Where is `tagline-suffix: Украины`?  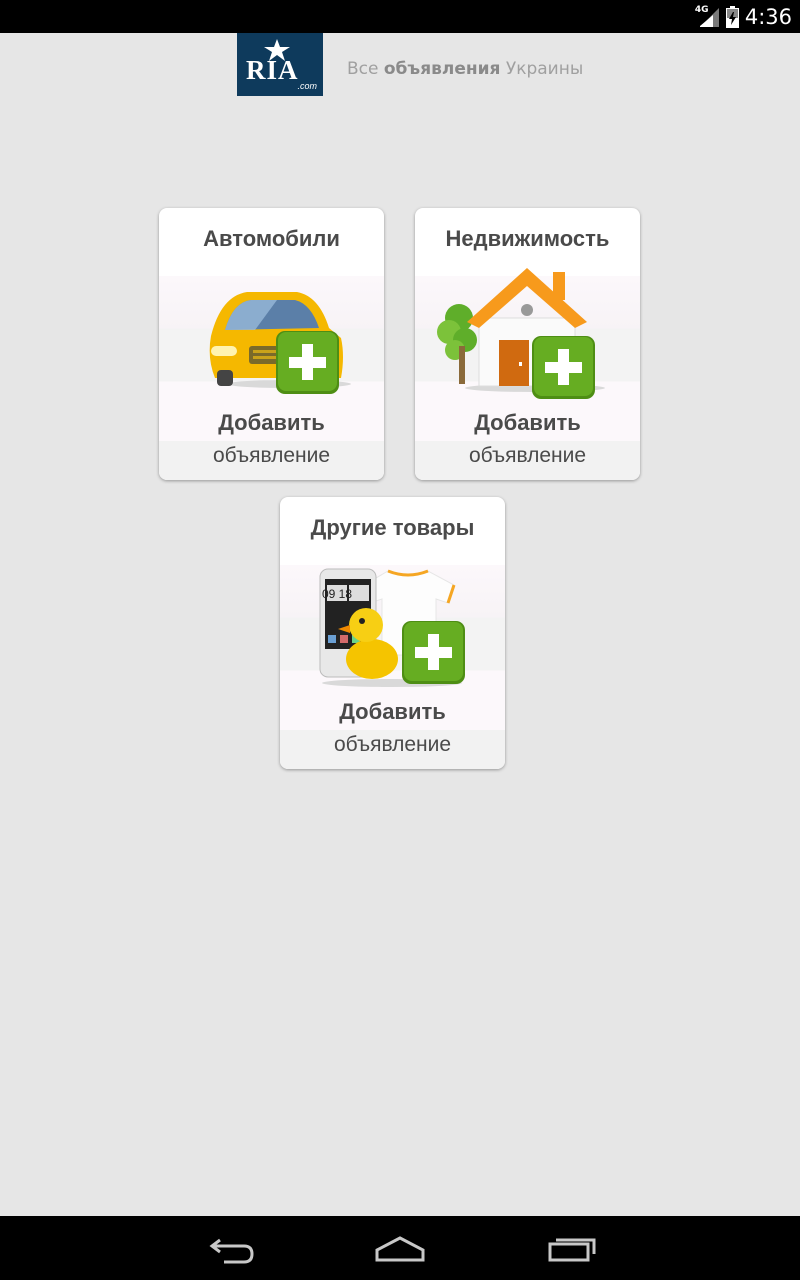 tagline-suffix: Украины is located at coordinates (542, 69).